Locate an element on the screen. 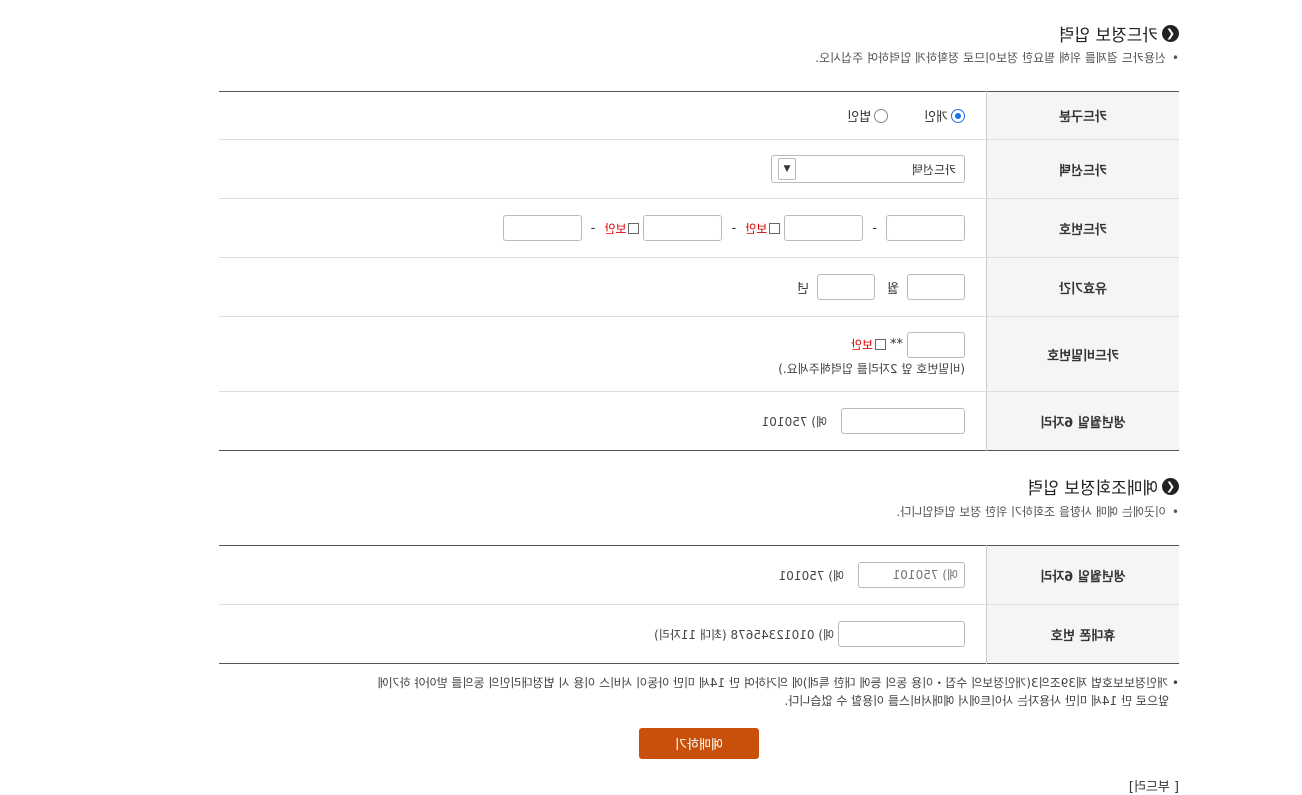 The width and height of the screenshot is (1302, 795). reservation-birth-input is located at coordinates (911, 575).